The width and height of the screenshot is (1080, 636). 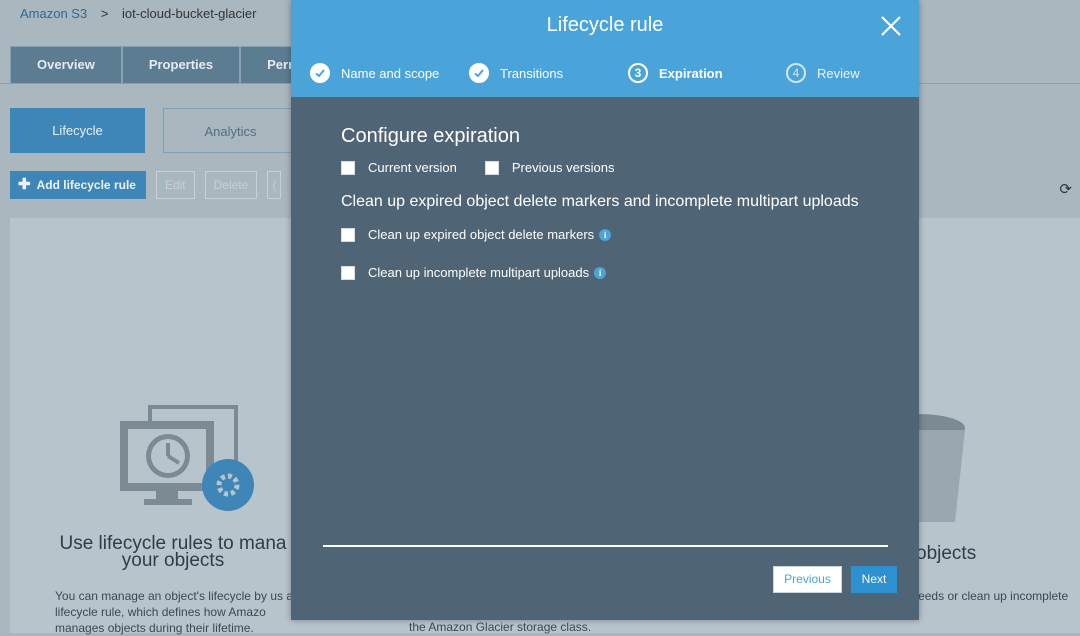 What do you see at coordinates (24, 184) in the screenshot?
I see `plus-icon: ✚` at bounding box center [24, 184].